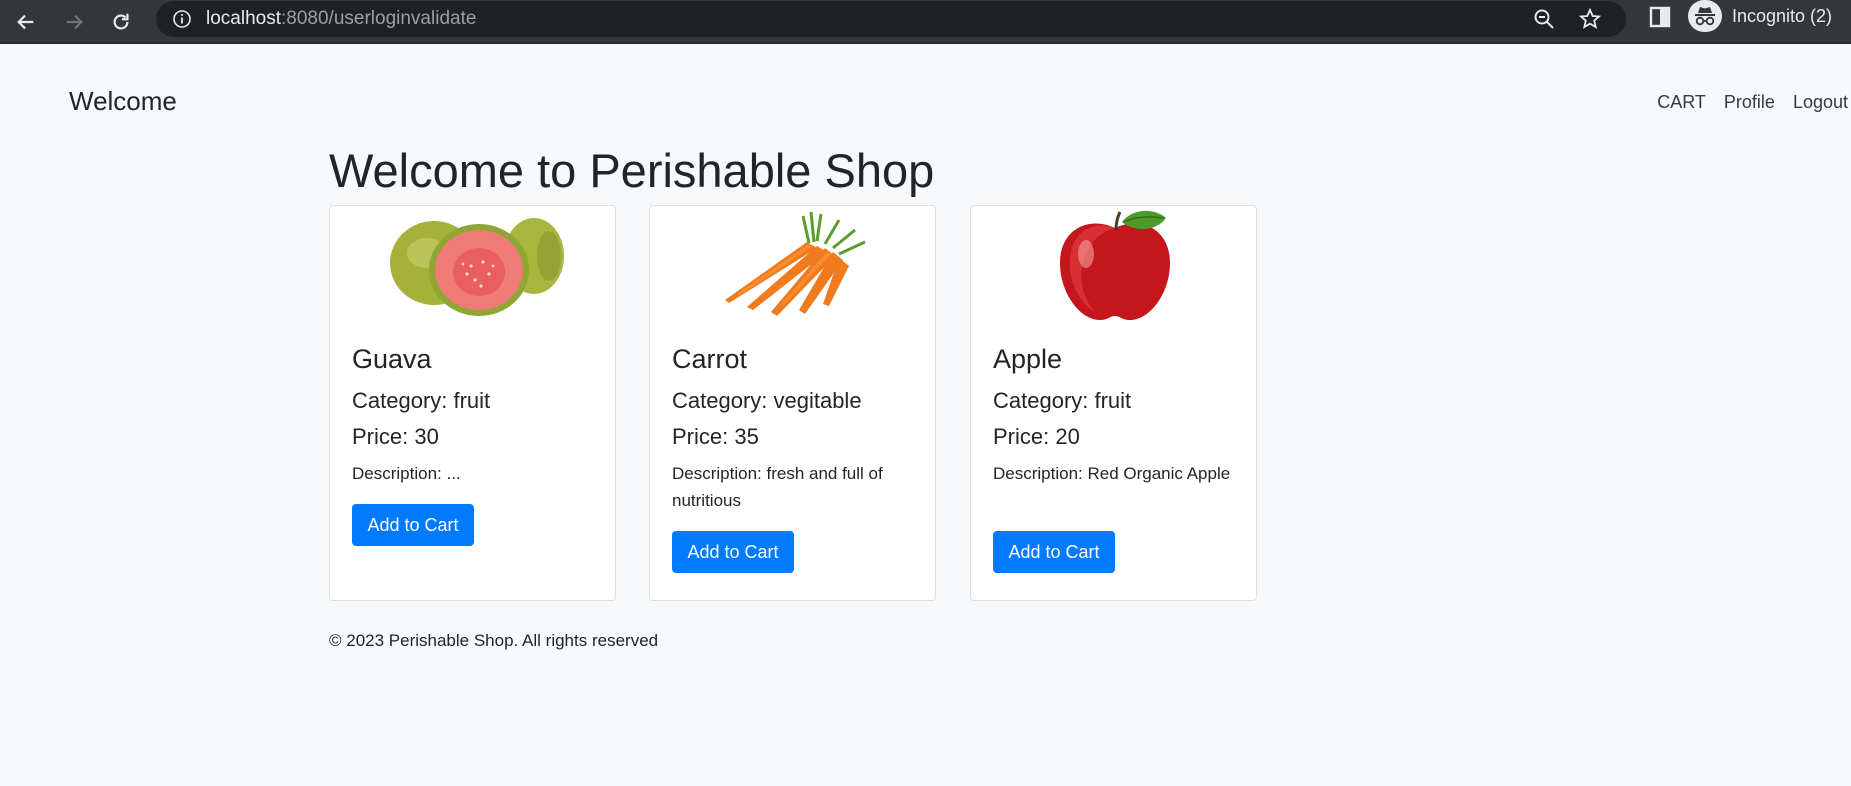 This screenshot has height=786, width=1851. Describe the element at coordinates (123, 101) in the screenshot. I see `navbar-brand: Welcome` at that location.